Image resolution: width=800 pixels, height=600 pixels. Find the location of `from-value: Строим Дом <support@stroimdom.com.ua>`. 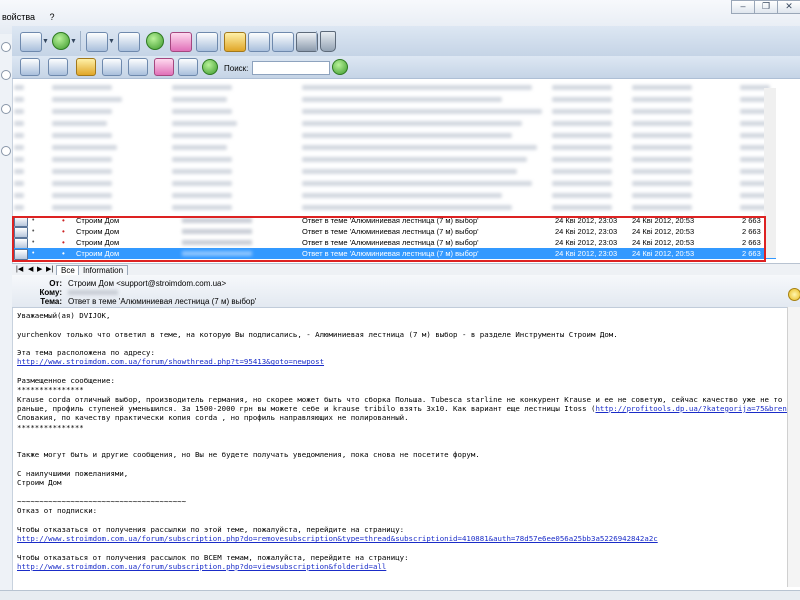

from-value: Строим Дом <support@stroimdom.com.ua> is located at coordinates (147, 283).